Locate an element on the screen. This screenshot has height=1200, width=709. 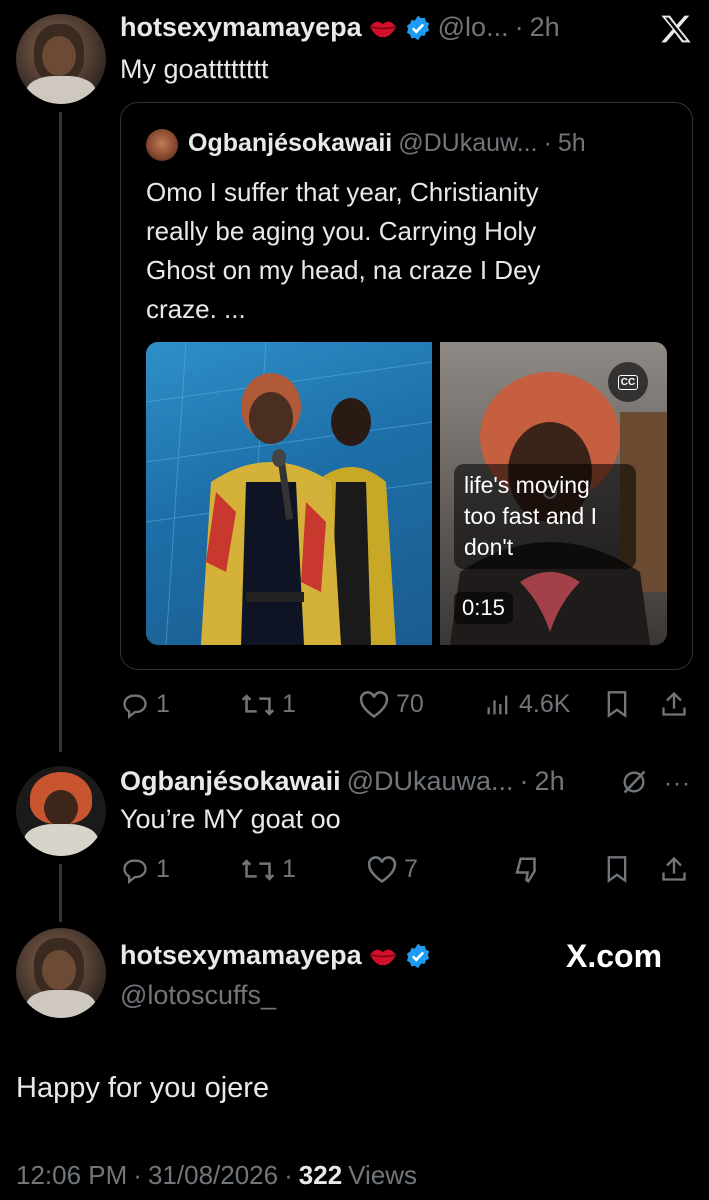
post1-views-count: 4.6K is located at coordinates (545, 704).